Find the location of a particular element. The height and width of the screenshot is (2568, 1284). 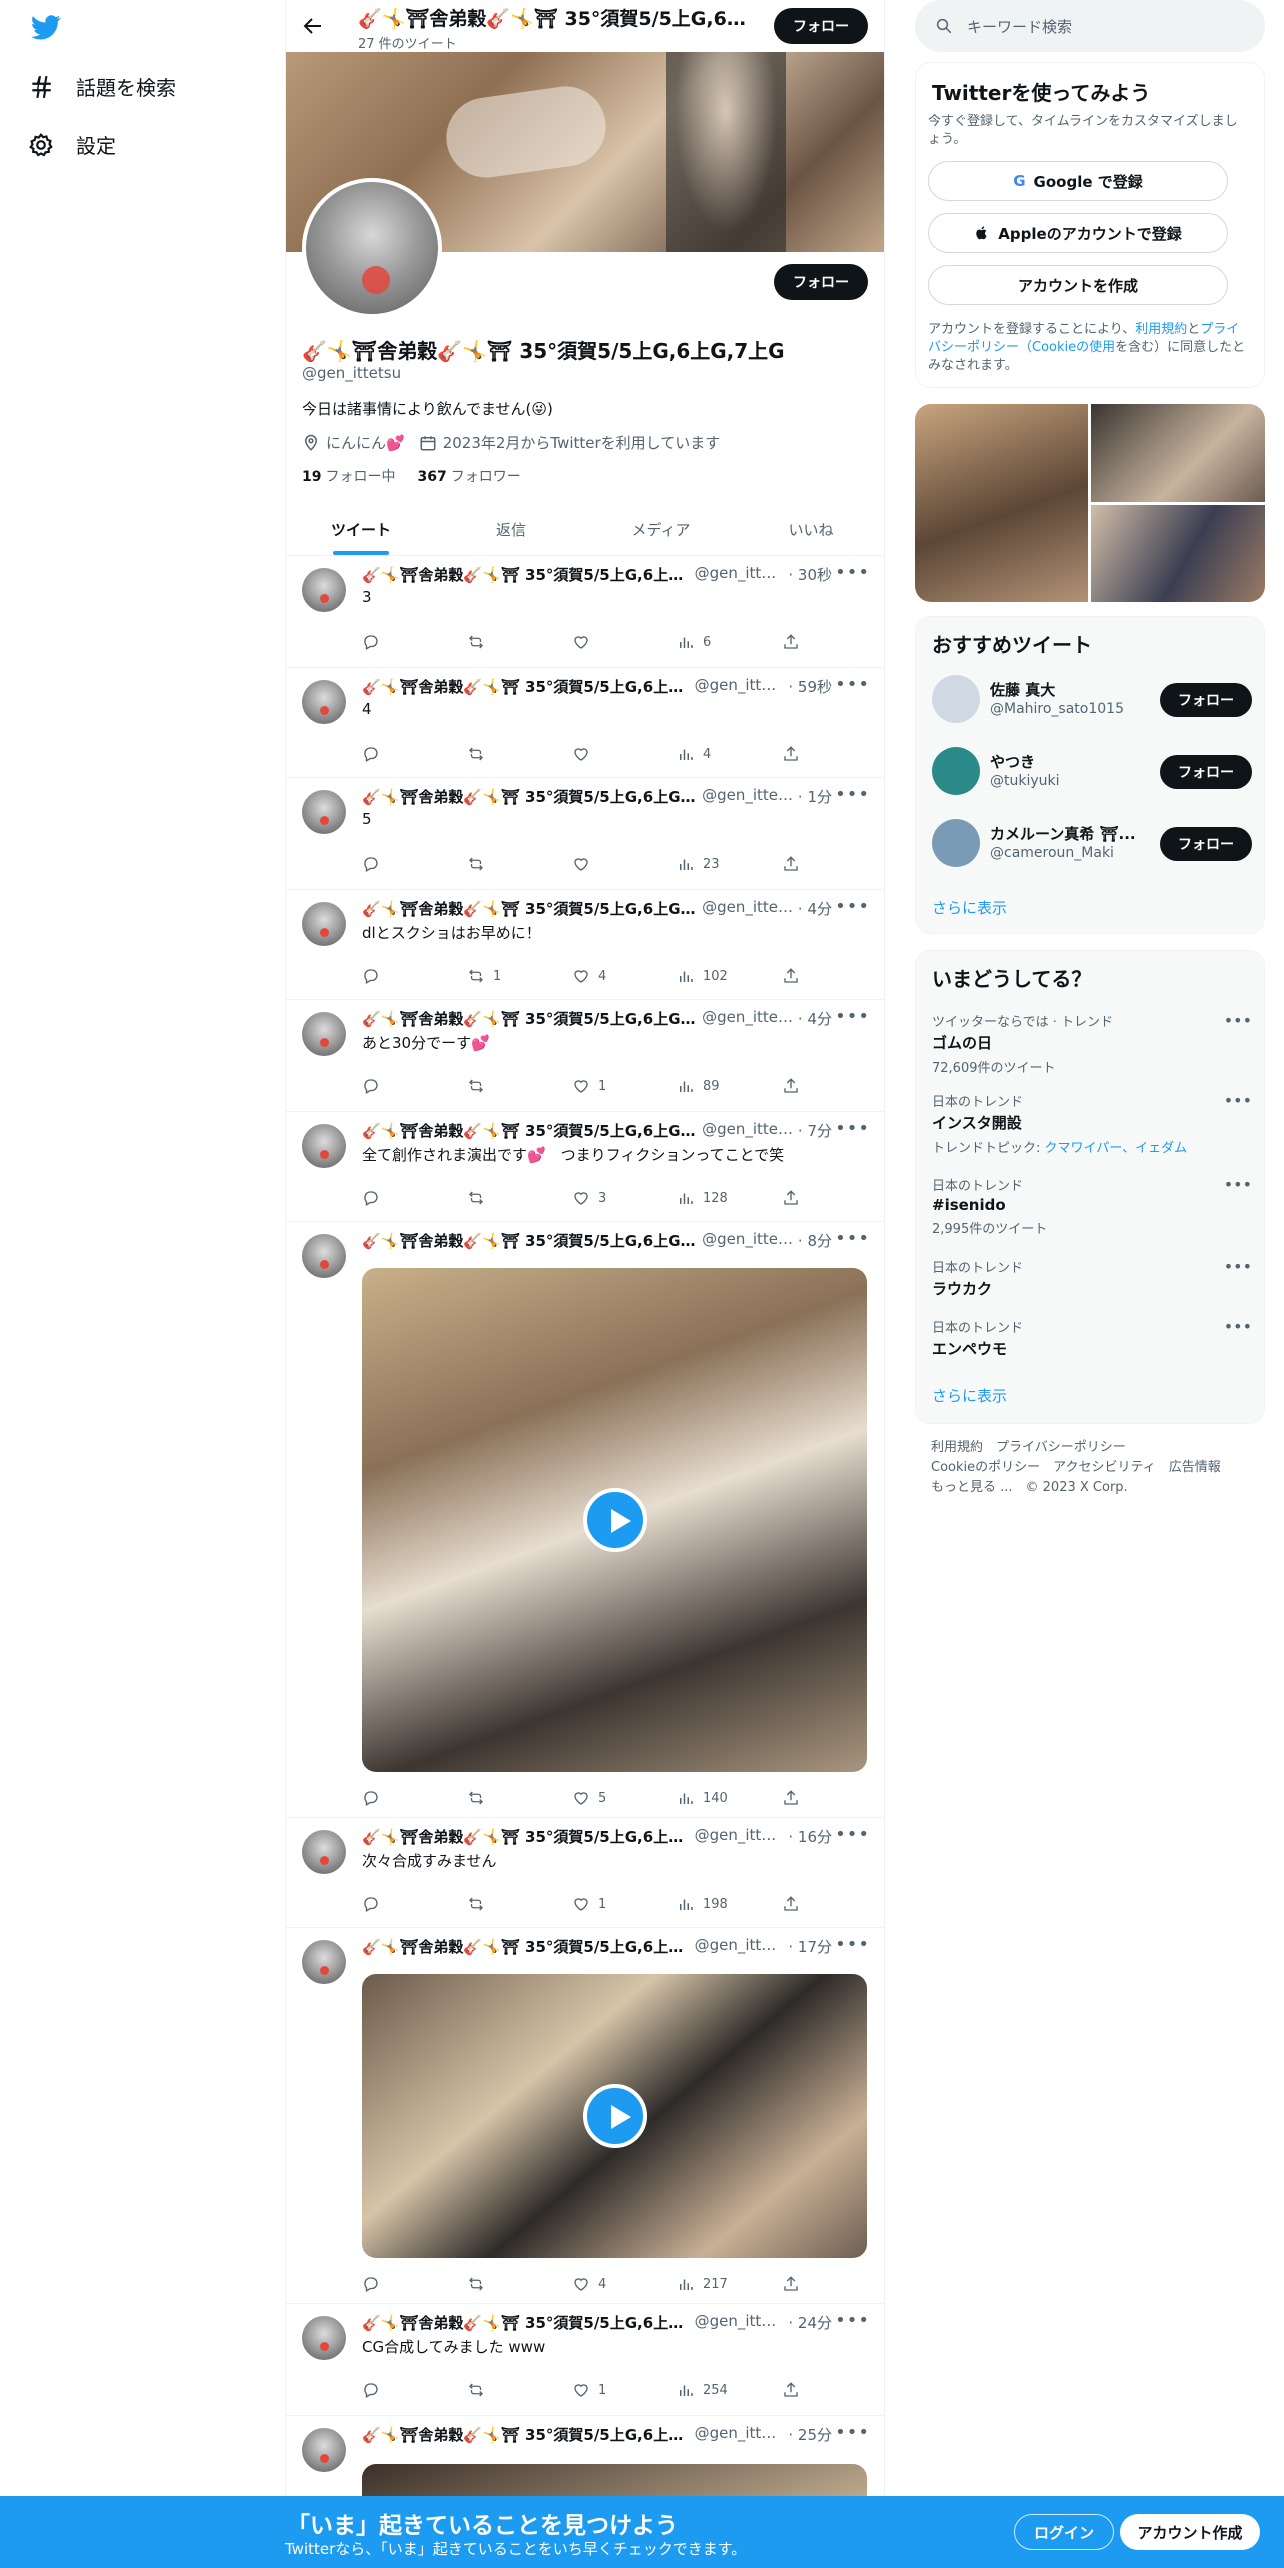

user-name: 佐藤 真大 is located at coordinates (1065, 689).